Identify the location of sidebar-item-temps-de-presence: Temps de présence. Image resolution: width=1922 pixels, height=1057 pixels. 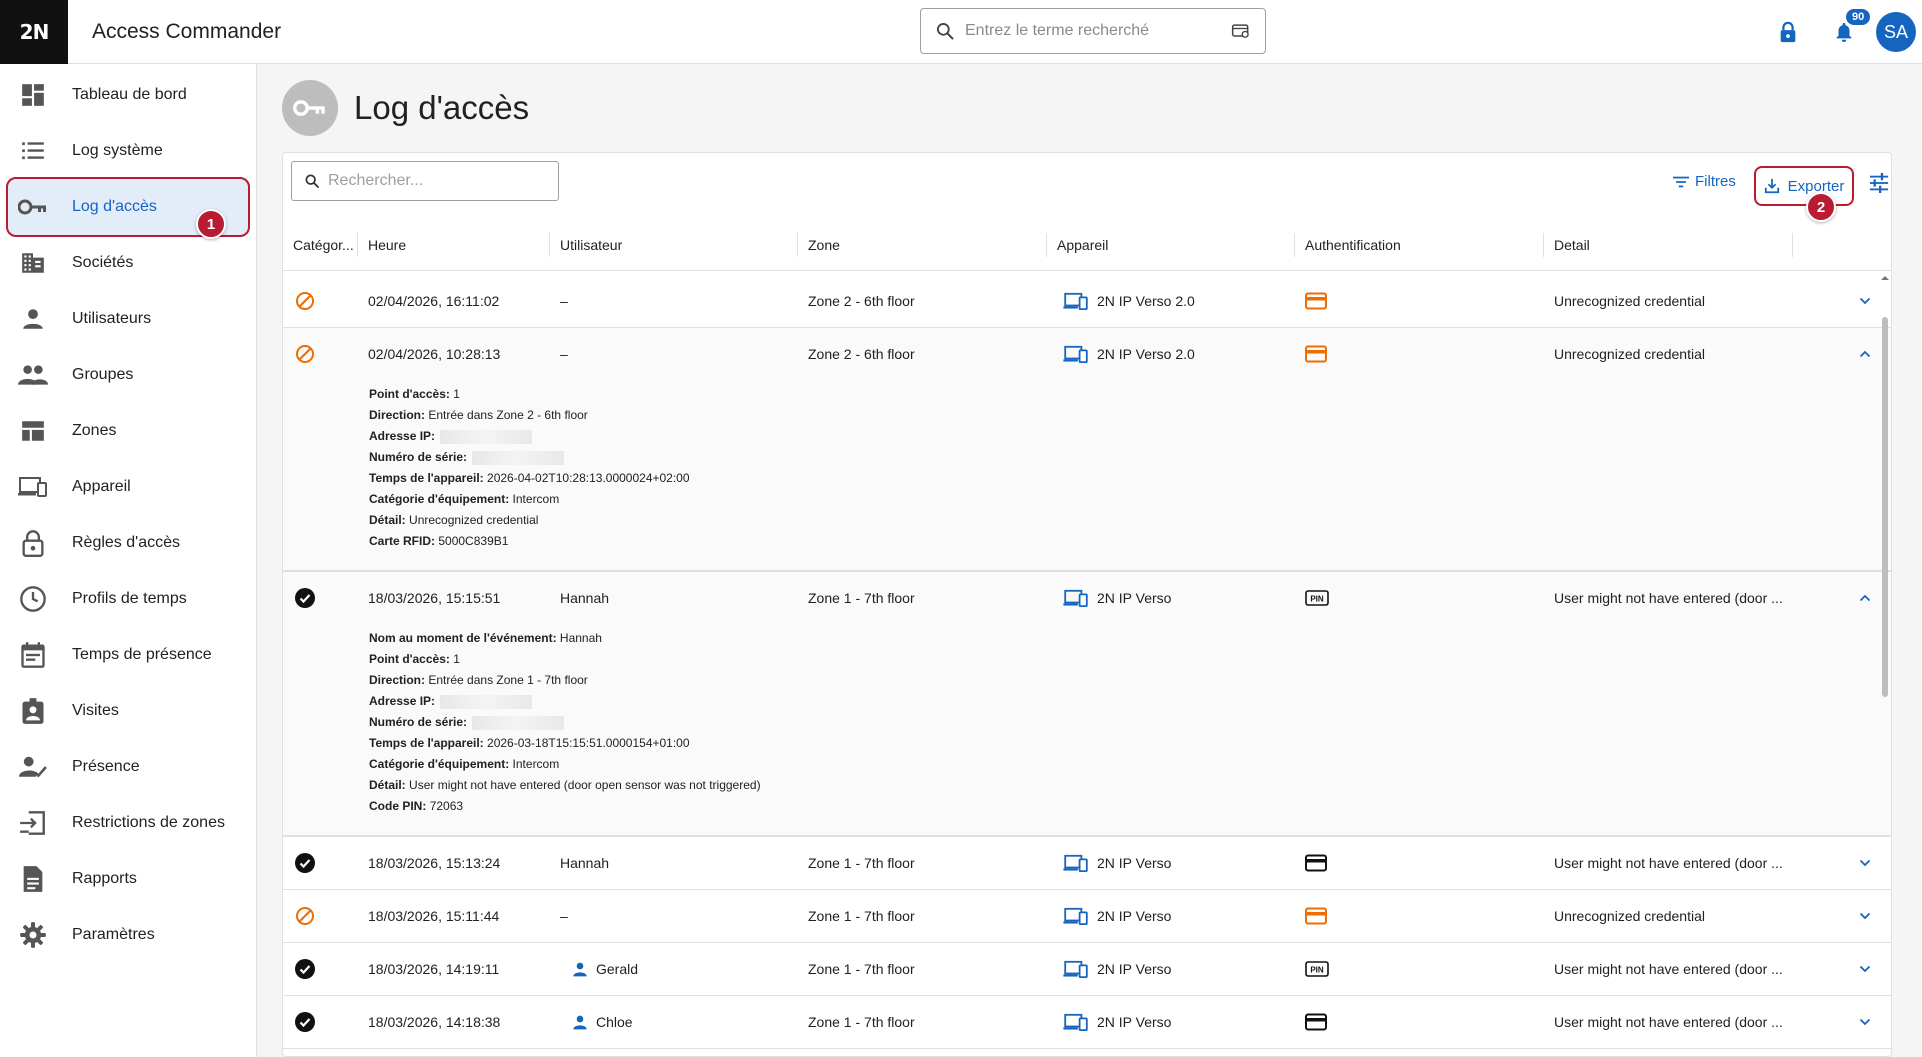
(128, 655).